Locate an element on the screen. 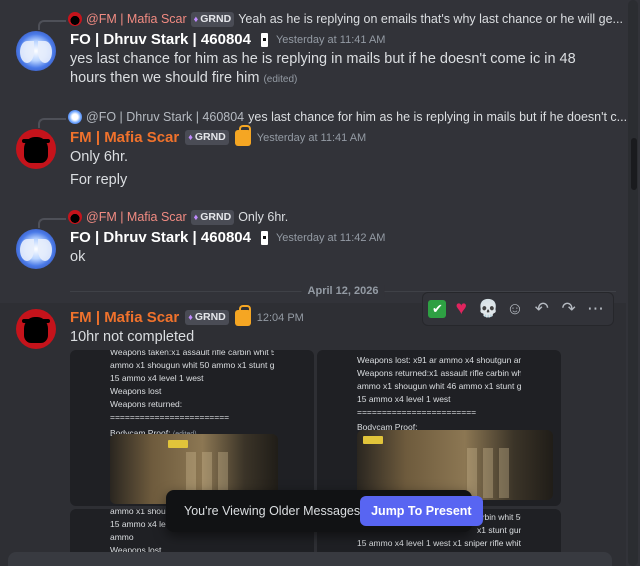  message-text: ok is located at coordinates (78, 257).